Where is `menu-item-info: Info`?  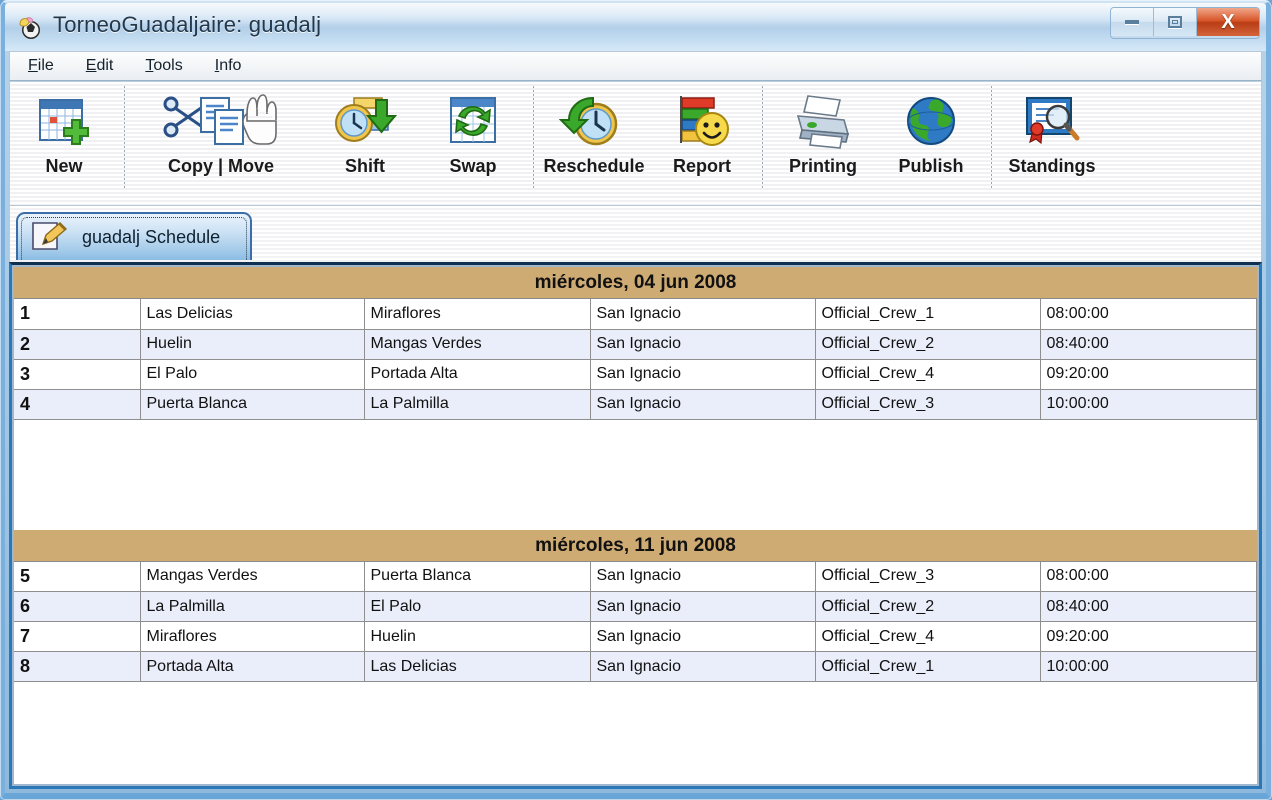 menu-item-info: Info is located at coordinates (228, 66).